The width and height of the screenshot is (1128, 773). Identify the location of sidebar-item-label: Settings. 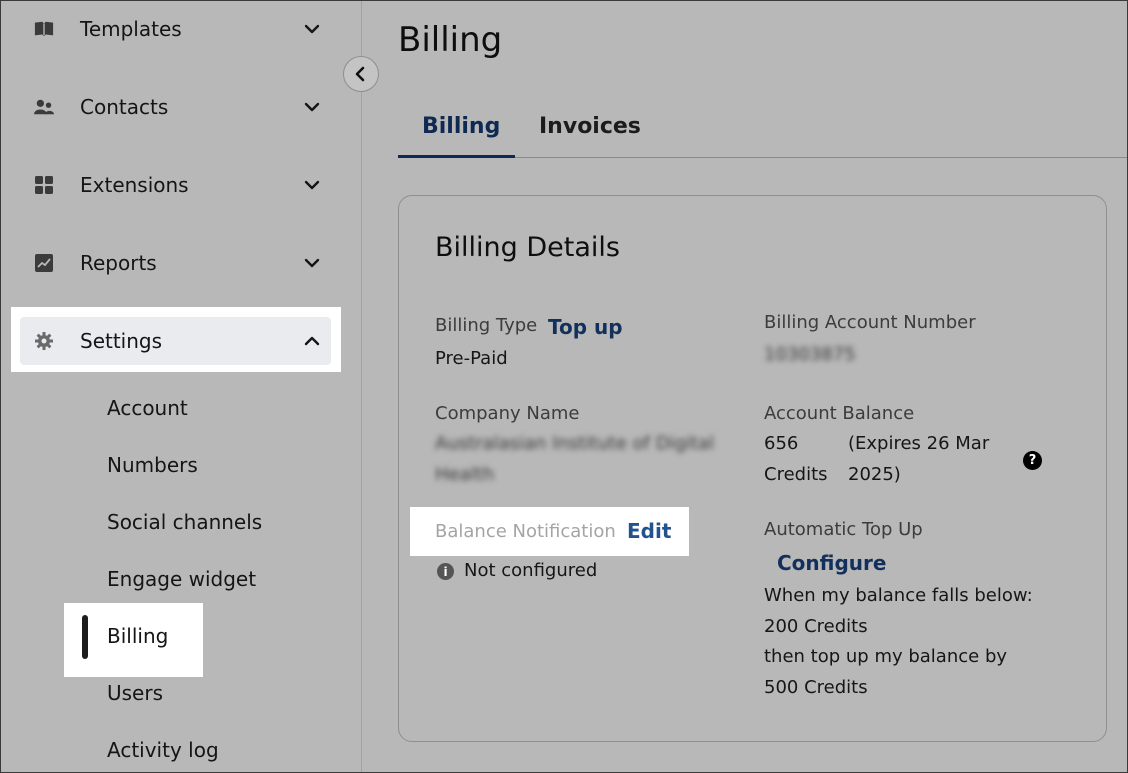
(121, 341).